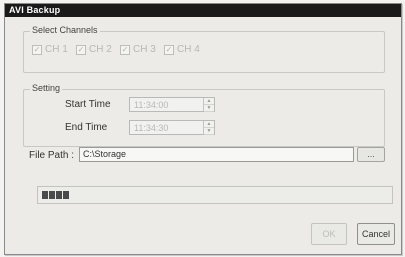 The width and height of the screenshot is (405, 257). What do you see at coordinates (88, 104) in the screenshot?
I see `start-time-label: Start Time` at bounding box center [88, 104].